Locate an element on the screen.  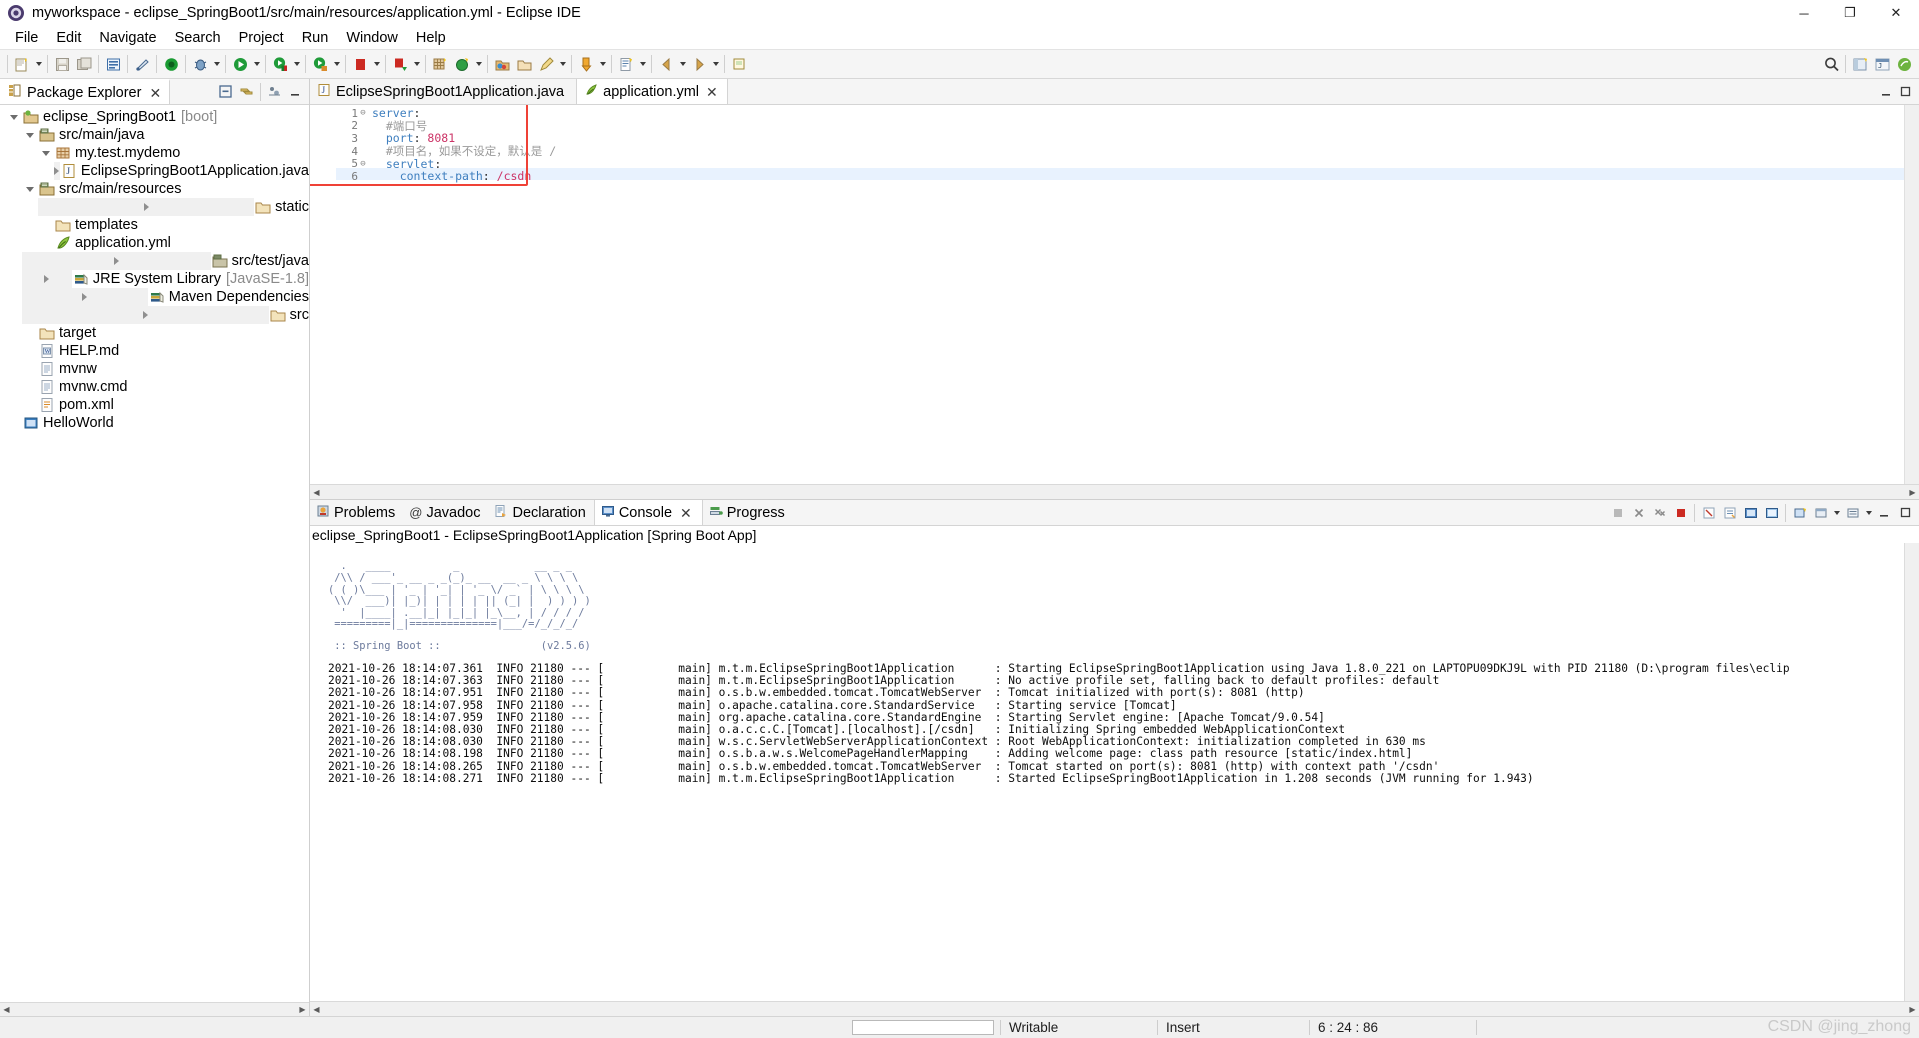
menu-navigate: Navigate is located at coordinates (127, 38).